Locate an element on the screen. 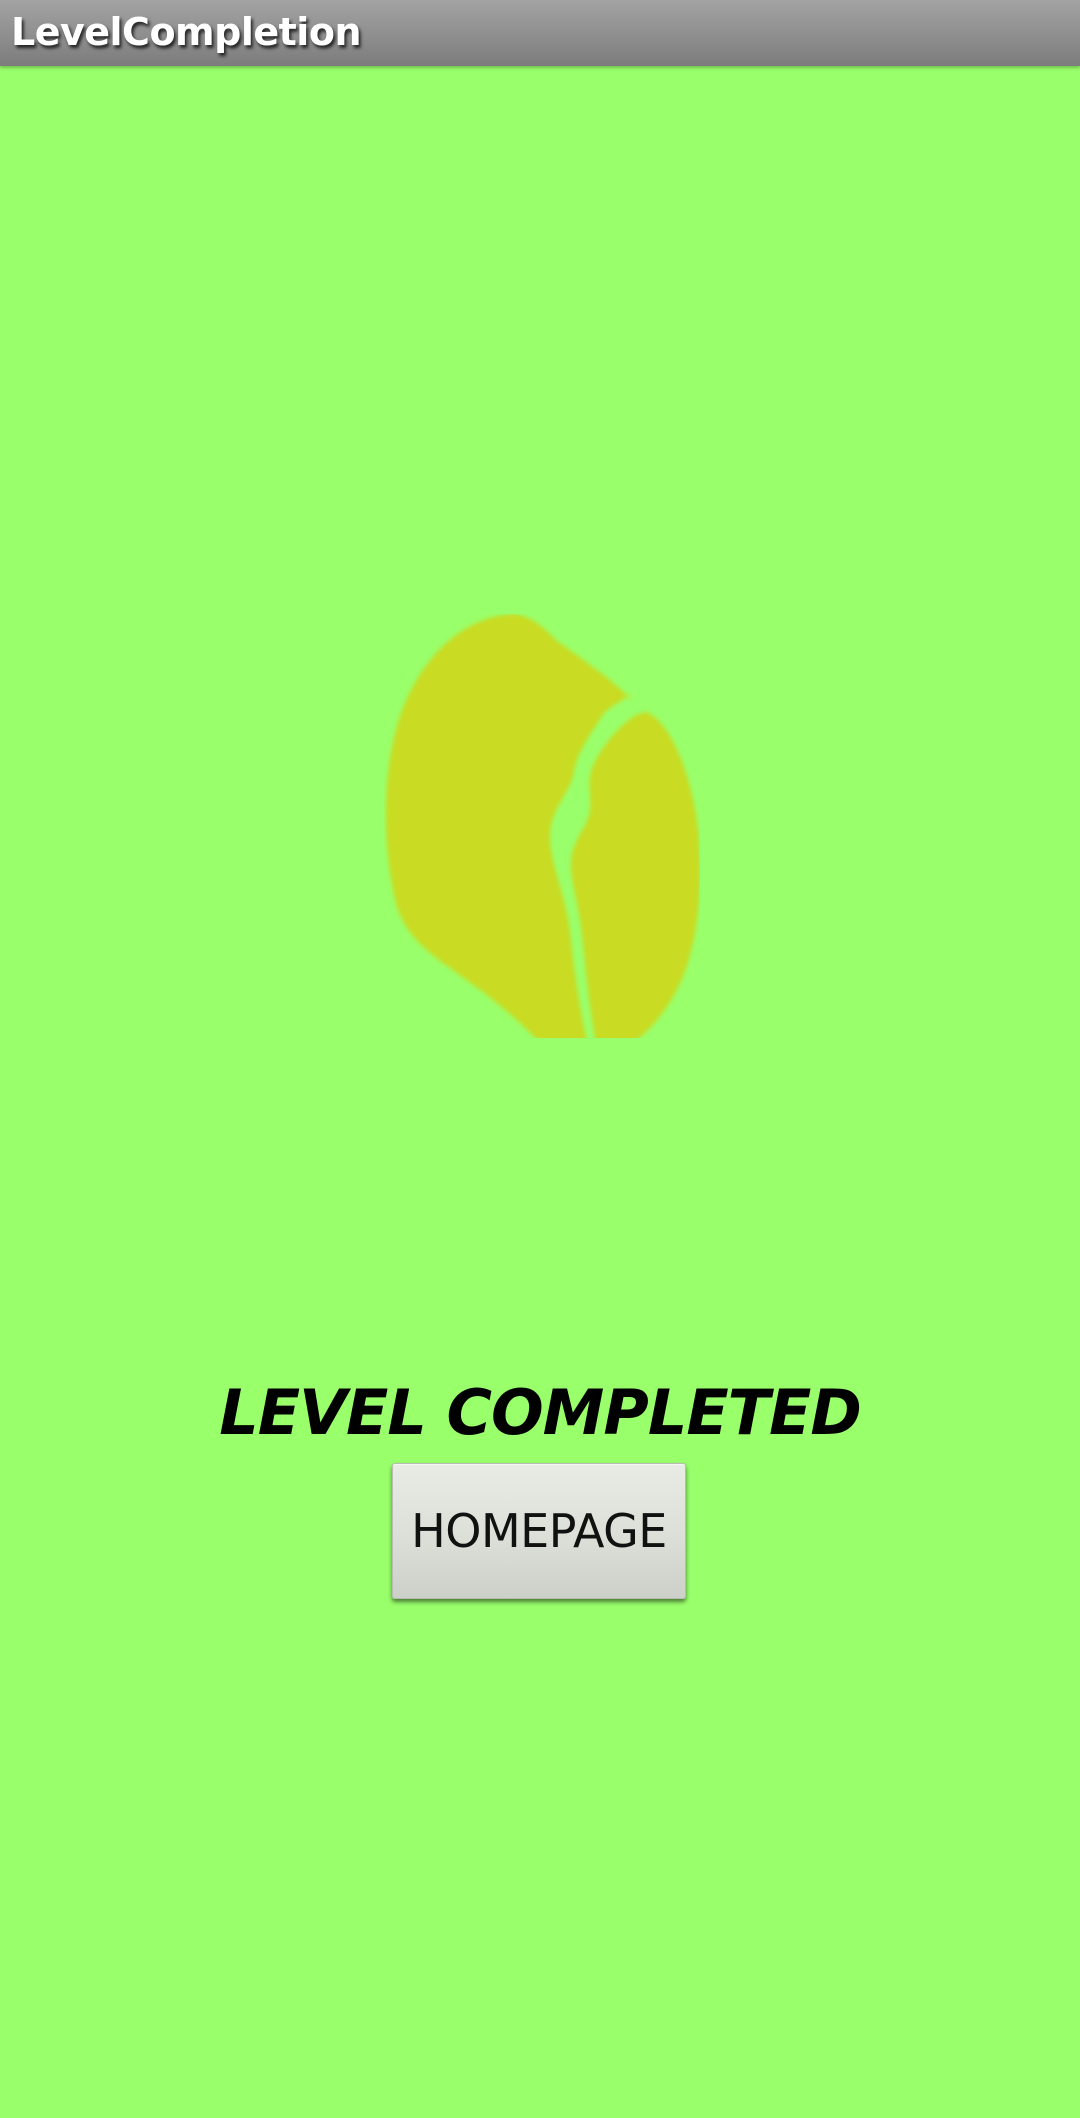  seed-icon is located at coordinates (542, 827).